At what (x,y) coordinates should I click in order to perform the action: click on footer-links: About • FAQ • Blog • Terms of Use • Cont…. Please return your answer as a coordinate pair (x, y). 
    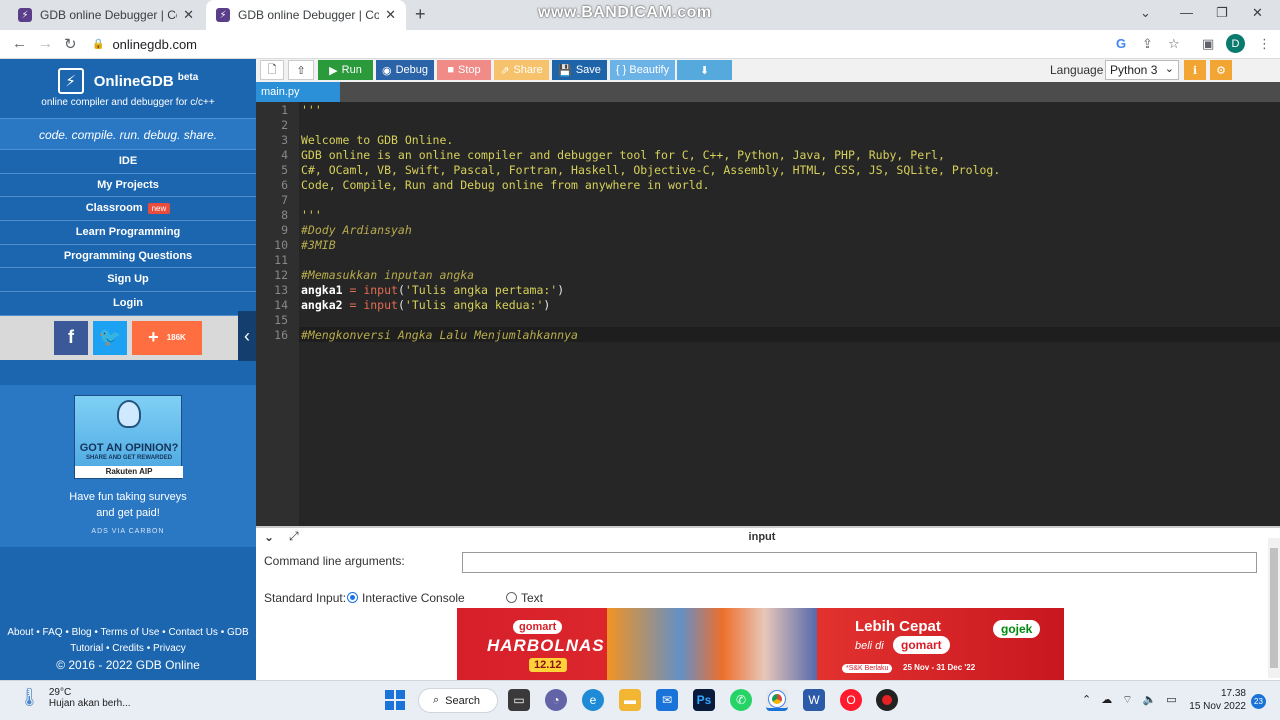
    Looking at the image, I should click on (128, 633).